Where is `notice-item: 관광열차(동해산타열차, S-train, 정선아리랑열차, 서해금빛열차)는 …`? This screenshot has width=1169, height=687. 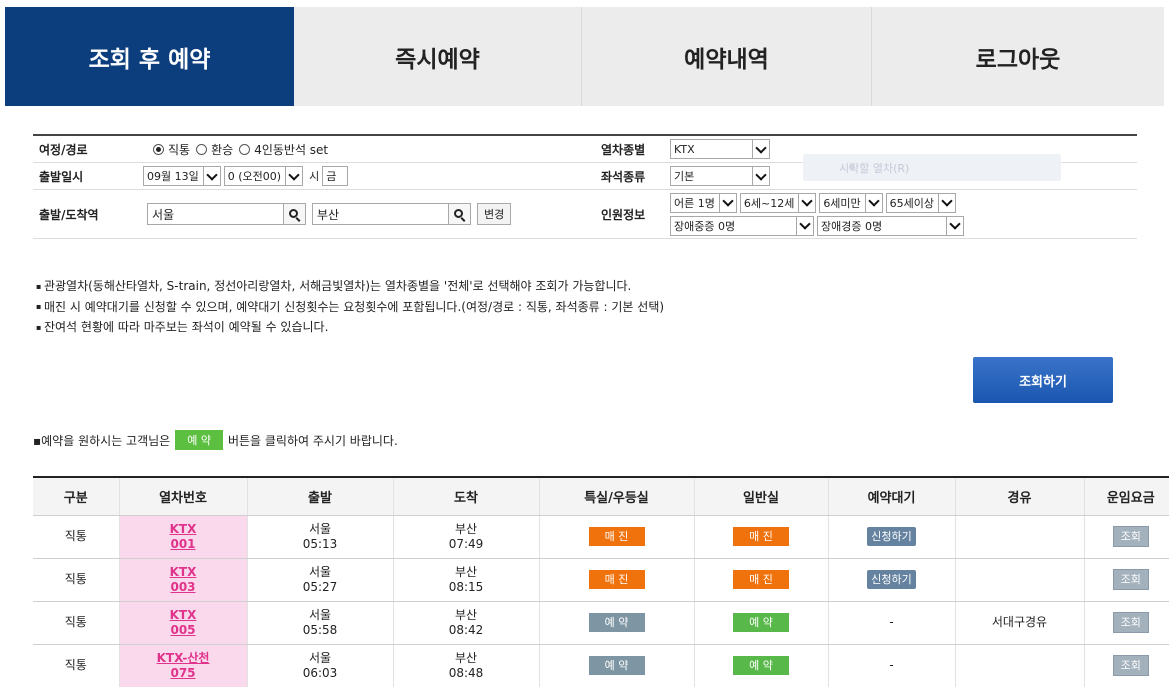 notice-item: 관광열차(동해산타열차, S-train, 정선아리랑열차, 서해금빛열차)는 … is located at coordinates (350, 286).